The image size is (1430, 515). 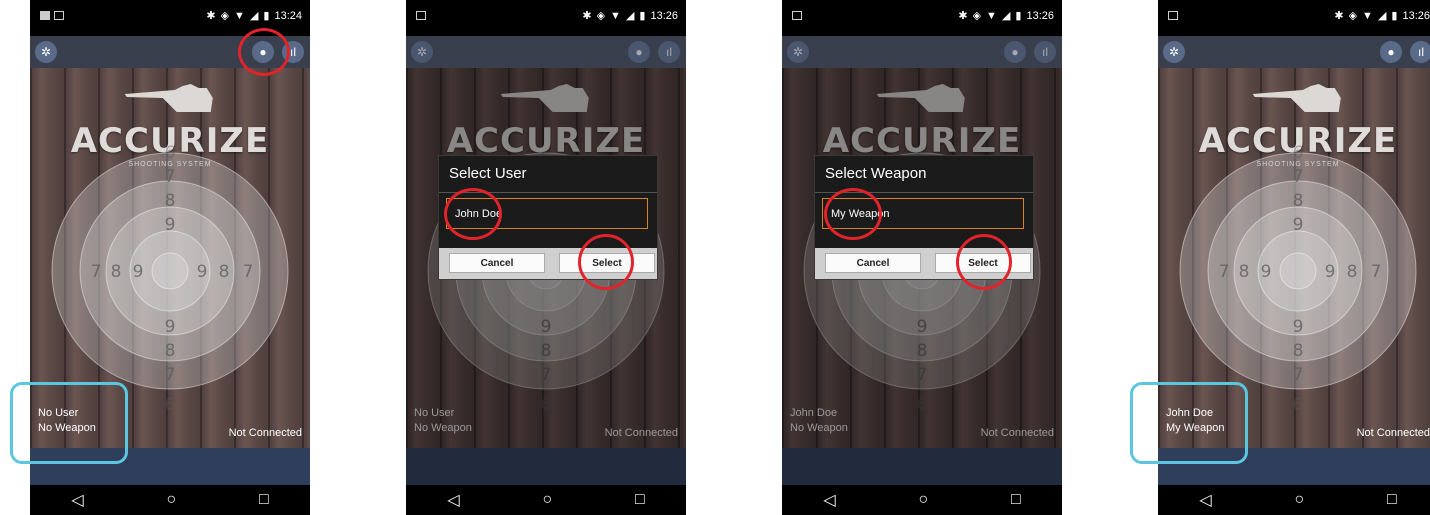 I want to click on highlight-my-weapon-option, so click(x=853, y=214).